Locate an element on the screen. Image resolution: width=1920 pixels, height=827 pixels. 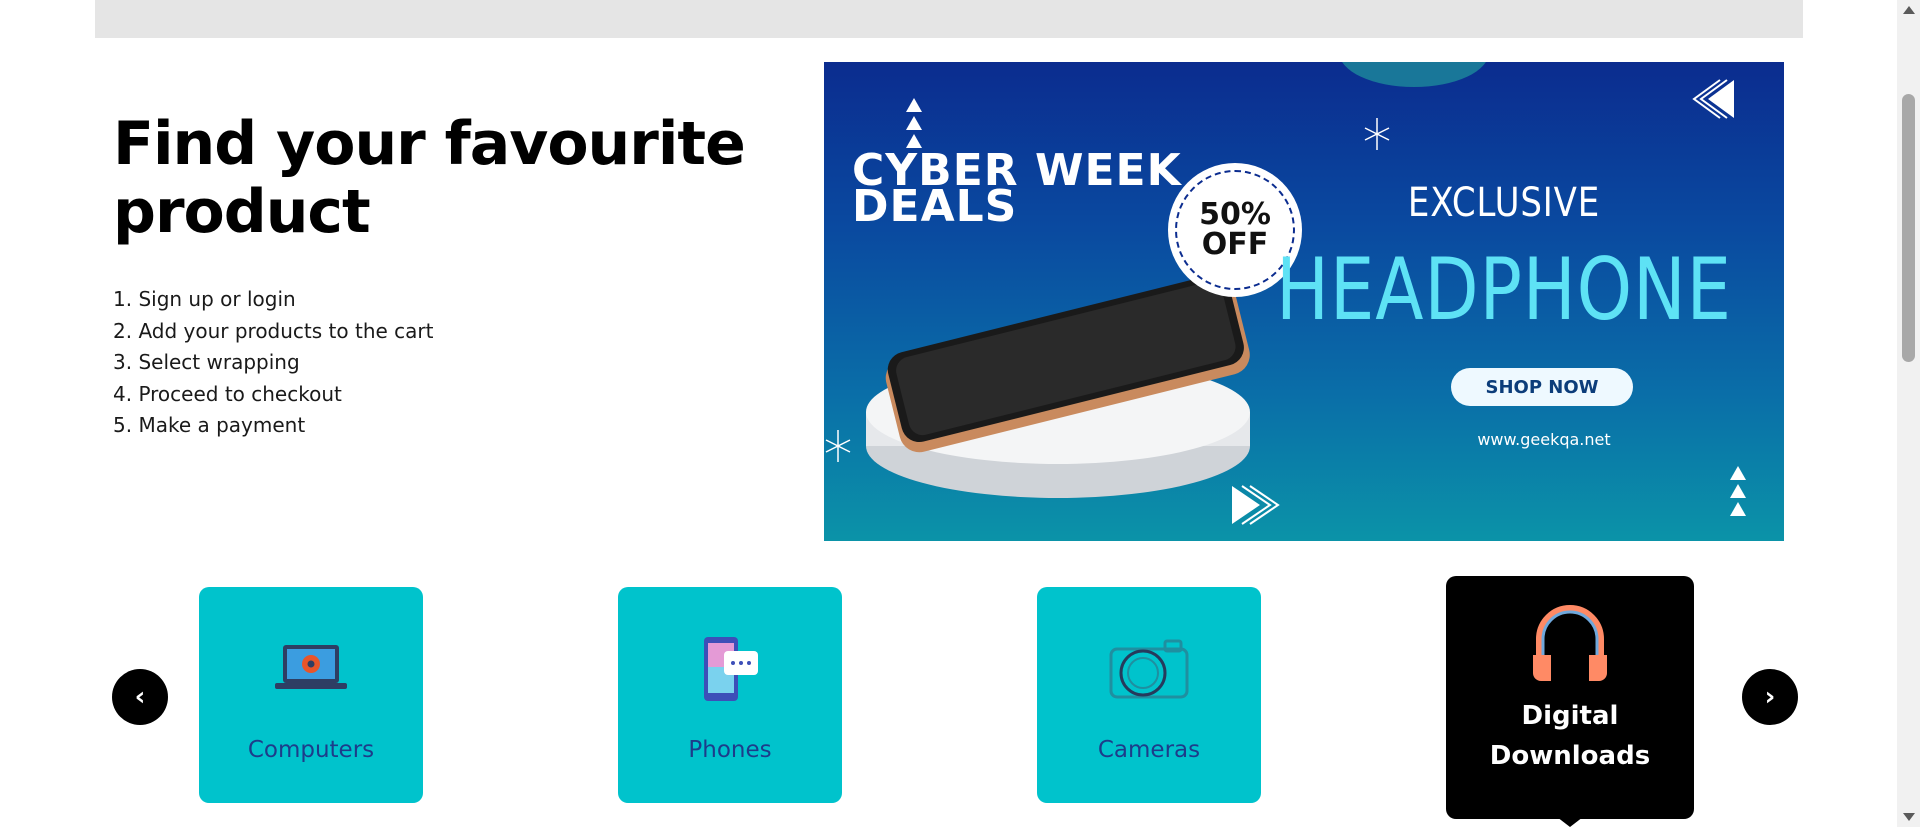
category-tile-phones: Phones is located at coordinates (730, 695).